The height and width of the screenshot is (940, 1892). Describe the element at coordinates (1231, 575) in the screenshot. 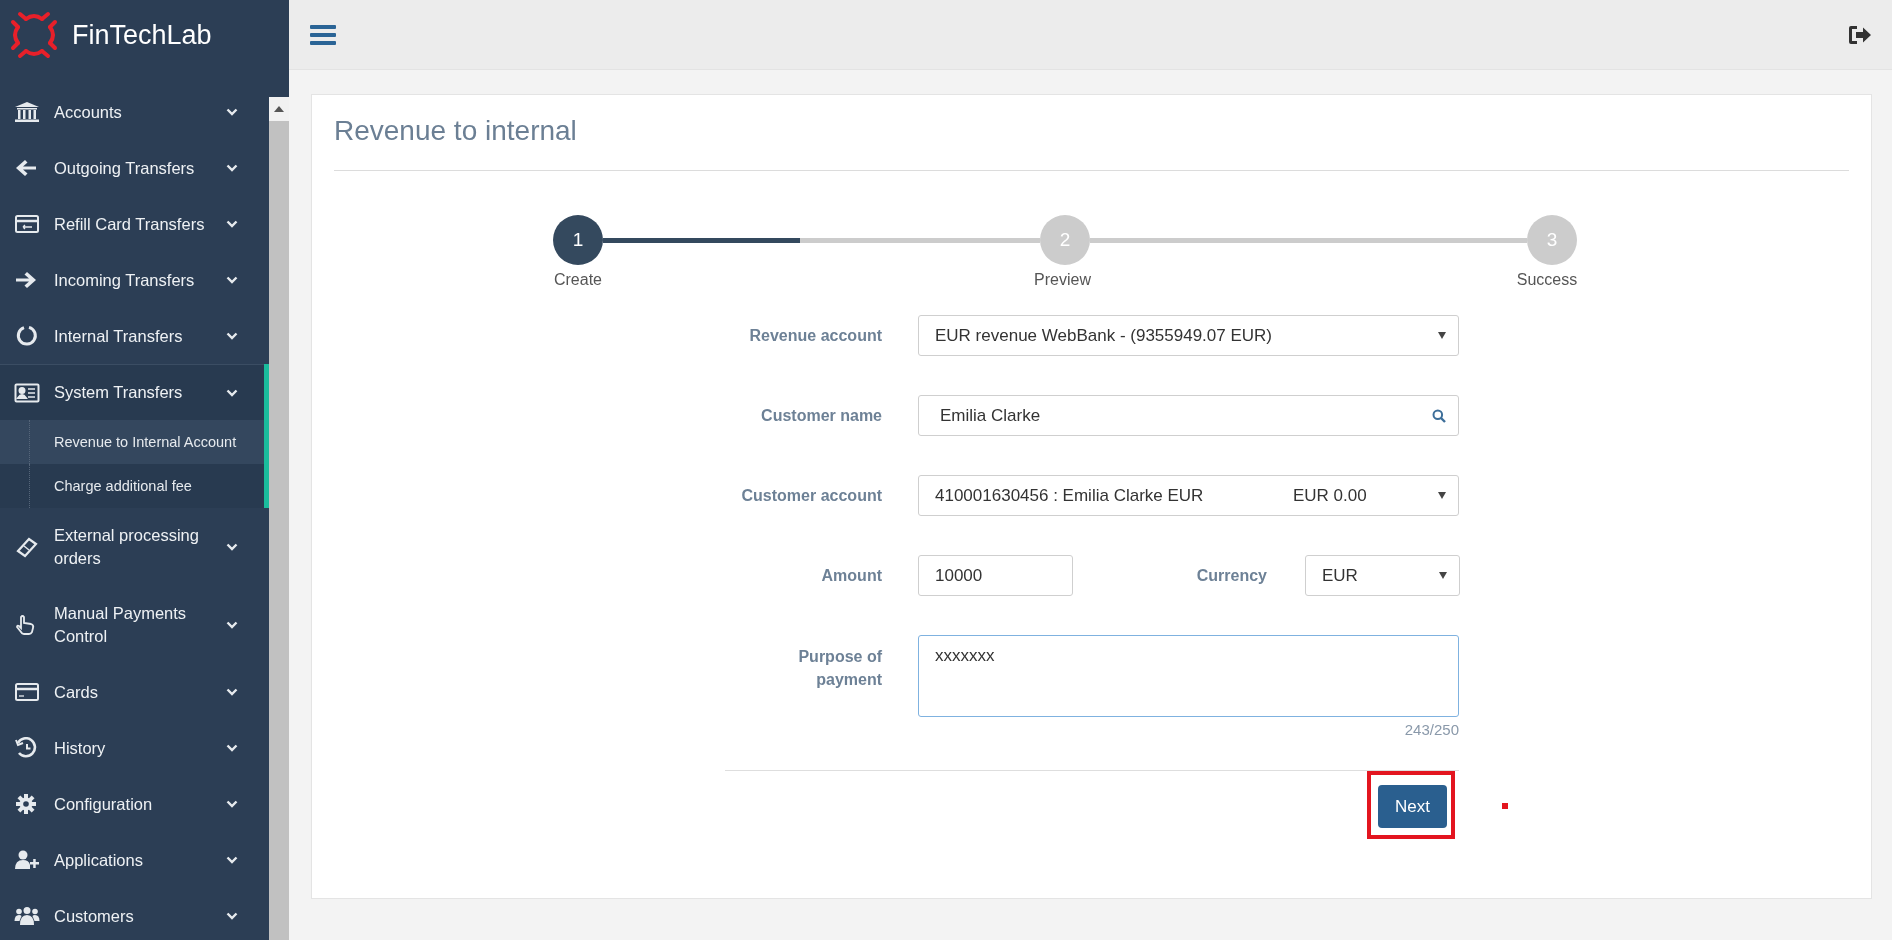

I see `field-label: Currency` at that location.